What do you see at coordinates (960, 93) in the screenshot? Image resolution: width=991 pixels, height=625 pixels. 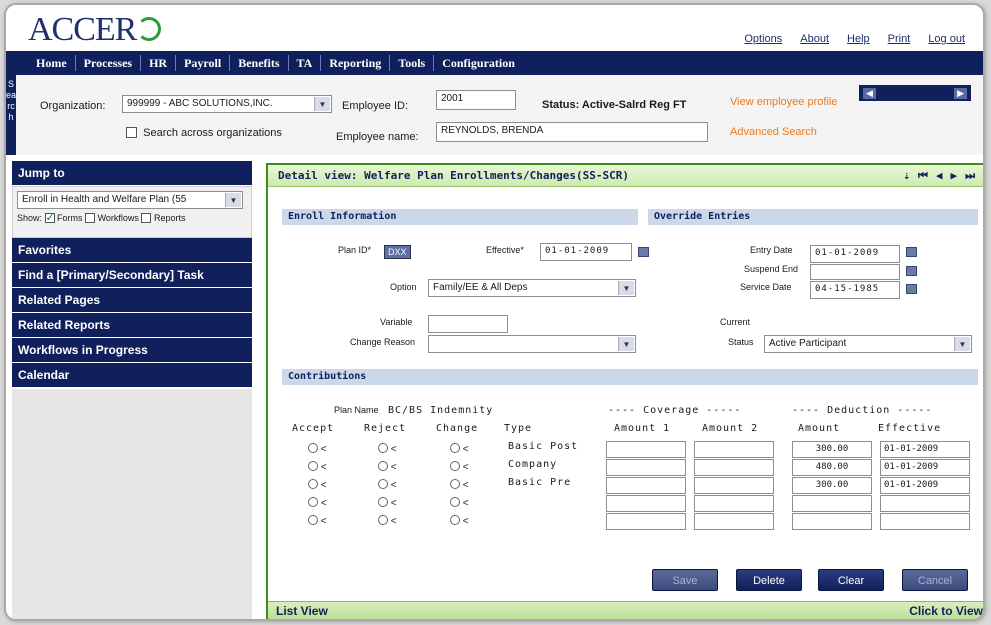 I see `next-employee-icon: ▶` at bounding box center [960, 93].